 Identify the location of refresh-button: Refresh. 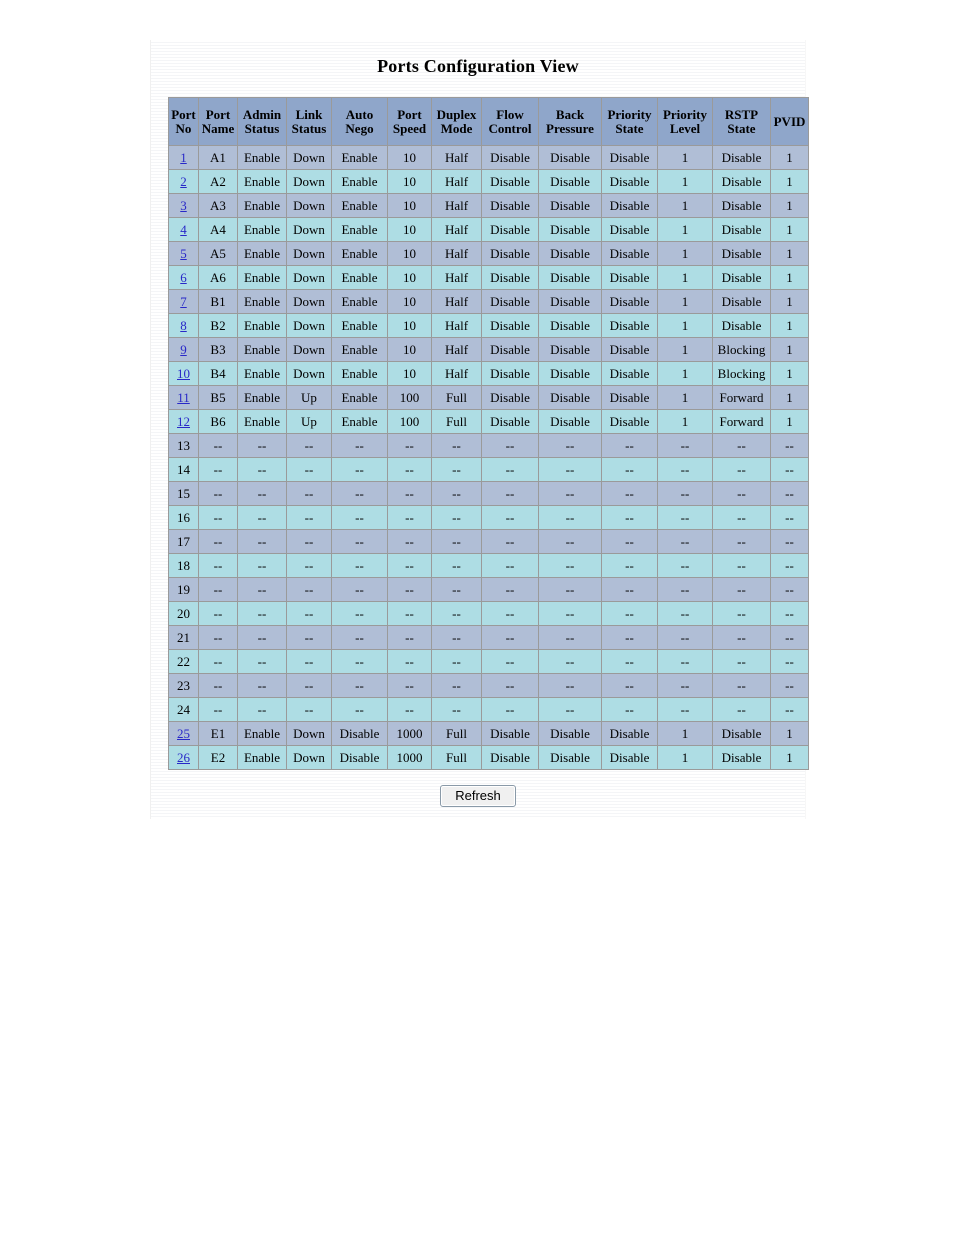
(478, 796).